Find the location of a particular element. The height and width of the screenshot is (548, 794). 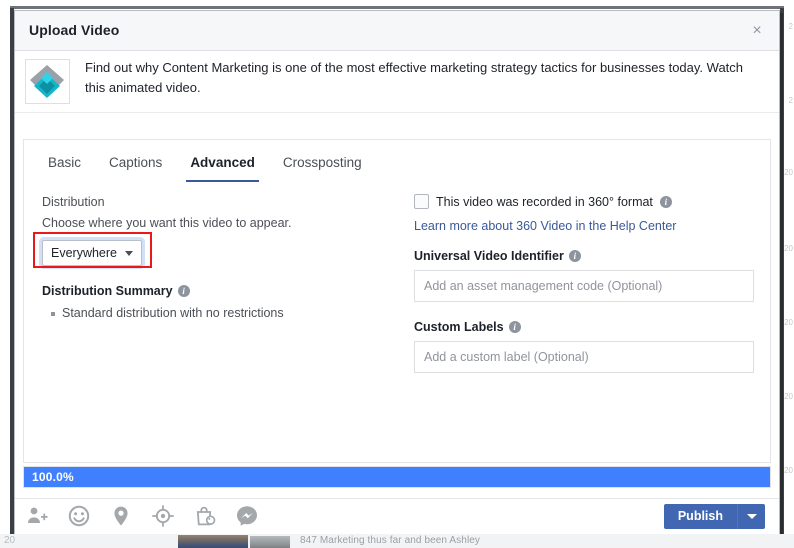

background-bottom-text: 847 Marketing thus far and been Ashley is located at coordinates (390, 540).